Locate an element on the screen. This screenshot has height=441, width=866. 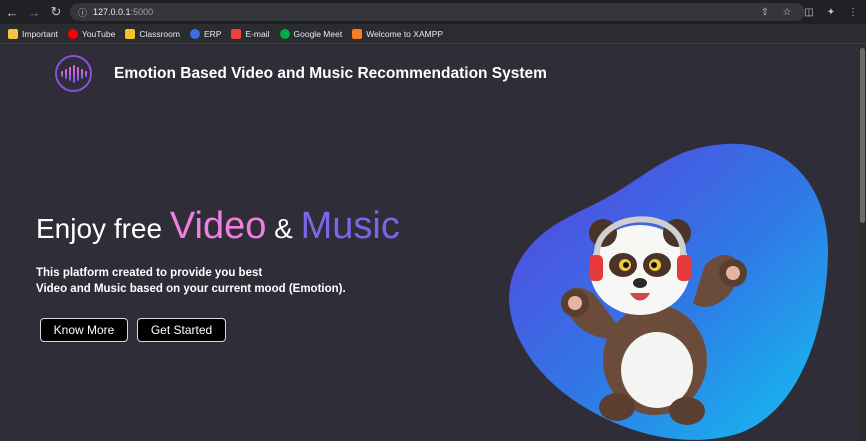
get-started-button: Get Started is located at coordinates (181, 330).